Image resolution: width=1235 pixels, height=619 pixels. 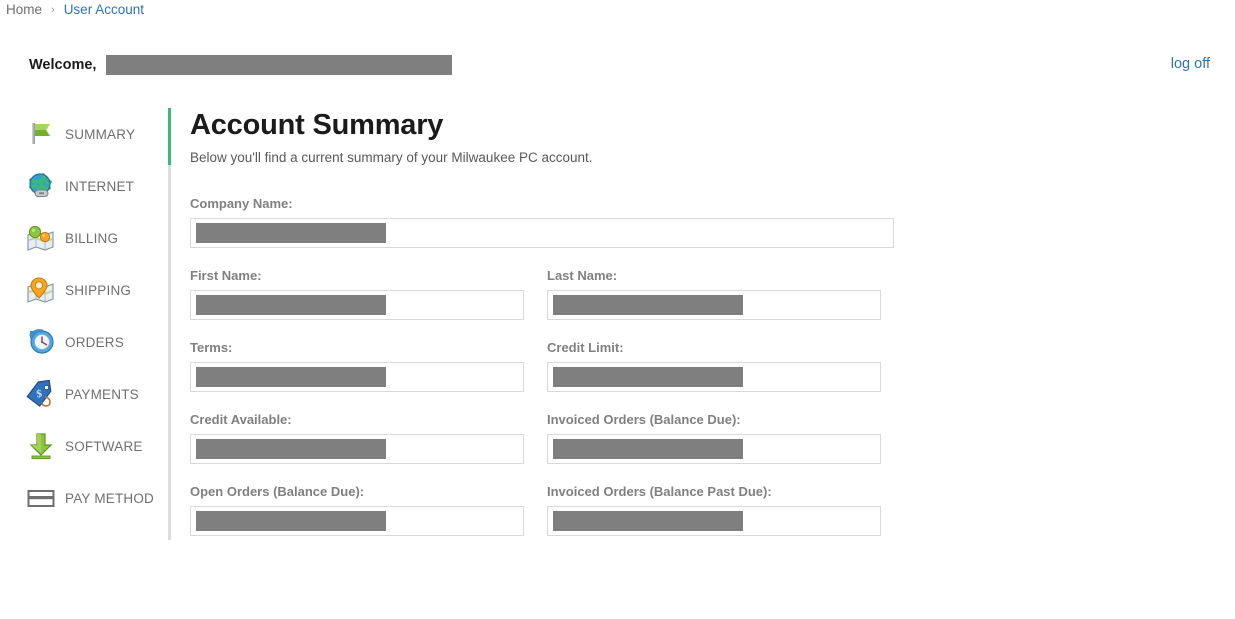 What do you see at coordinates (92, 238) in the screenshot?
I see `sidebar-item-label: BILLING` at bounding box center [92, 238].